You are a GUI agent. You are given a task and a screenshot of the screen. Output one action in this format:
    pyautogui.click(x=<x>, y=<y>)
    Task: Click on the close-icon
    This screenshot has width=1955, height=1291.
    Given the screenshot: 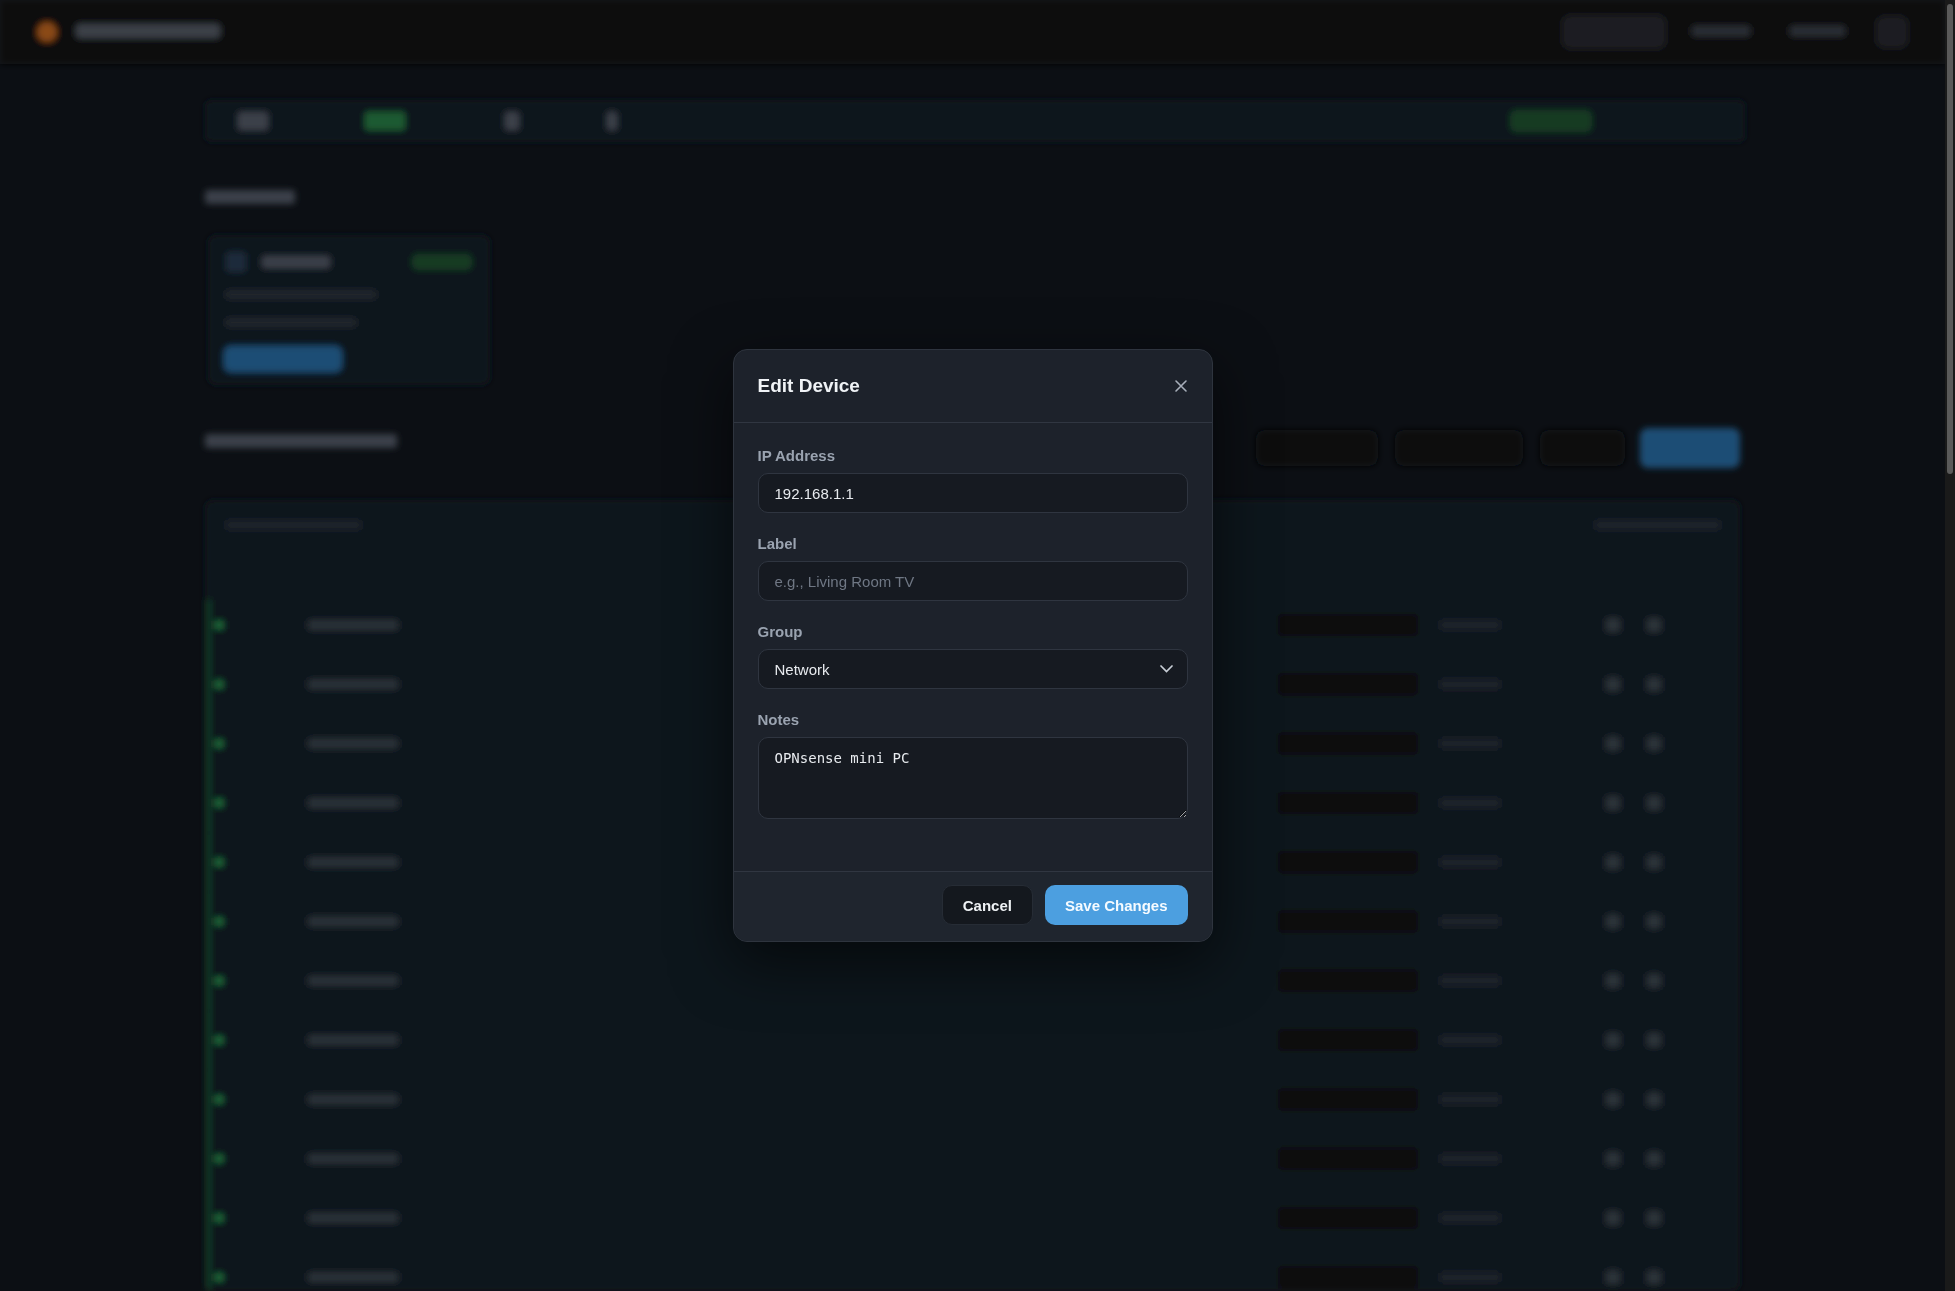 What is the action you would take?
    pyautogui.click(x=1180, y=386)
    